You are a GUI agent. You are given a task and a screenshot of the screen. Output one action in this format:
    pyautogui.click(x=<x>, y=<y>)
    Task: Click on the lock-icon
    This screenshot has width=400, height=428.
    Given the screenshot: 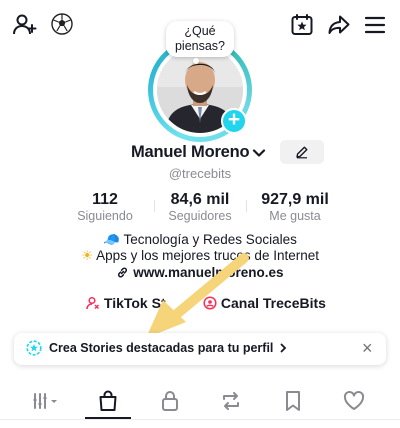 What is the action you would take?
    pyautogui.click(x=170, y=401)
    